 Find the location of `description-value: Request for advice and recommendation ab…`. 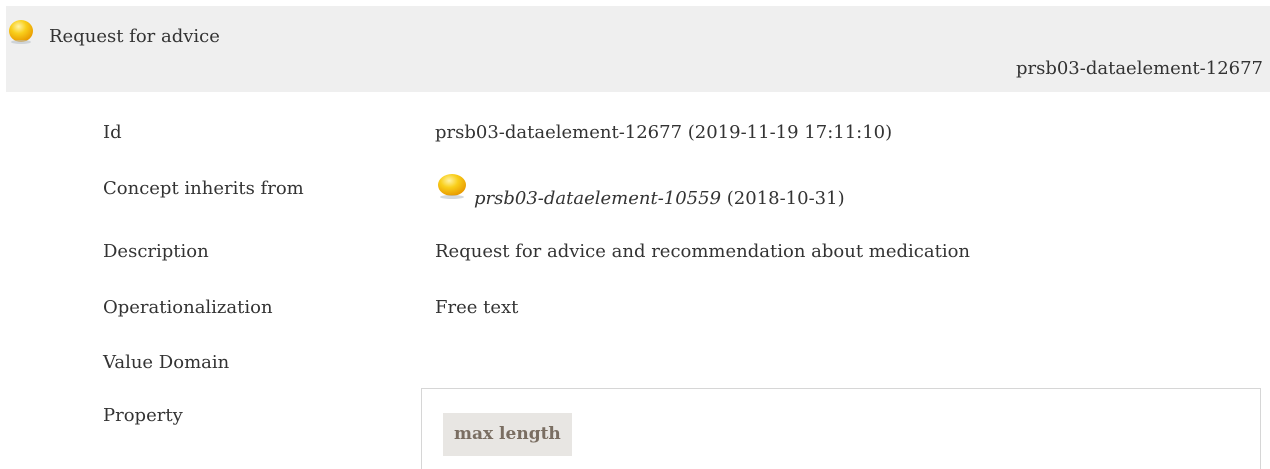

description-value: Request for advice and recommendation ab… is located at coordinates (703, 251).